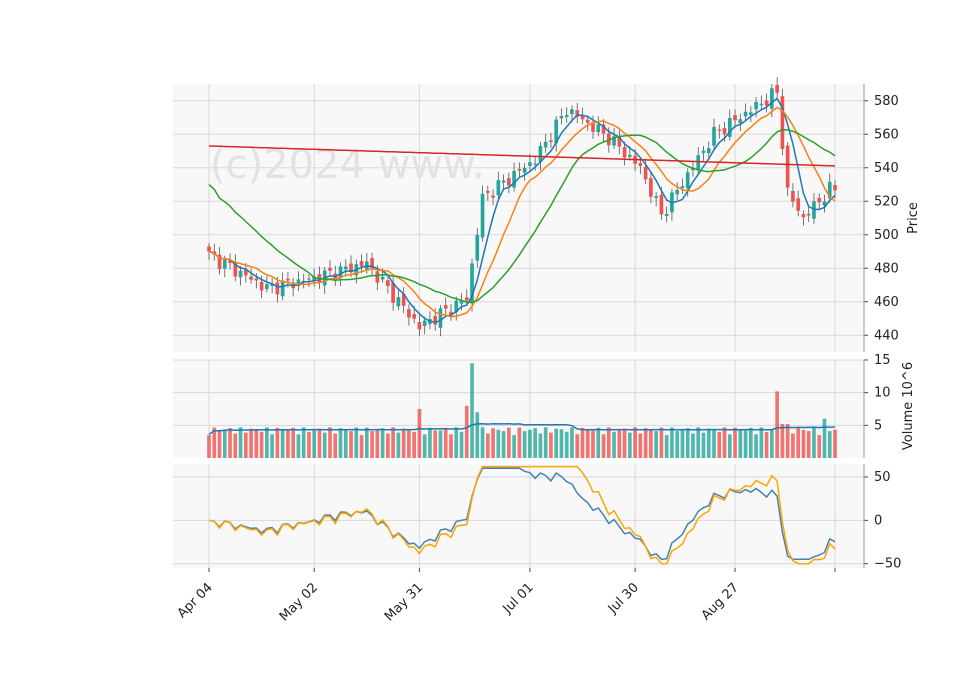 This screenshot has height=690, width=960. Describe the element at coordinates (404, 602) in the screenshot. I see `x-tick-label: May 31` at that location.